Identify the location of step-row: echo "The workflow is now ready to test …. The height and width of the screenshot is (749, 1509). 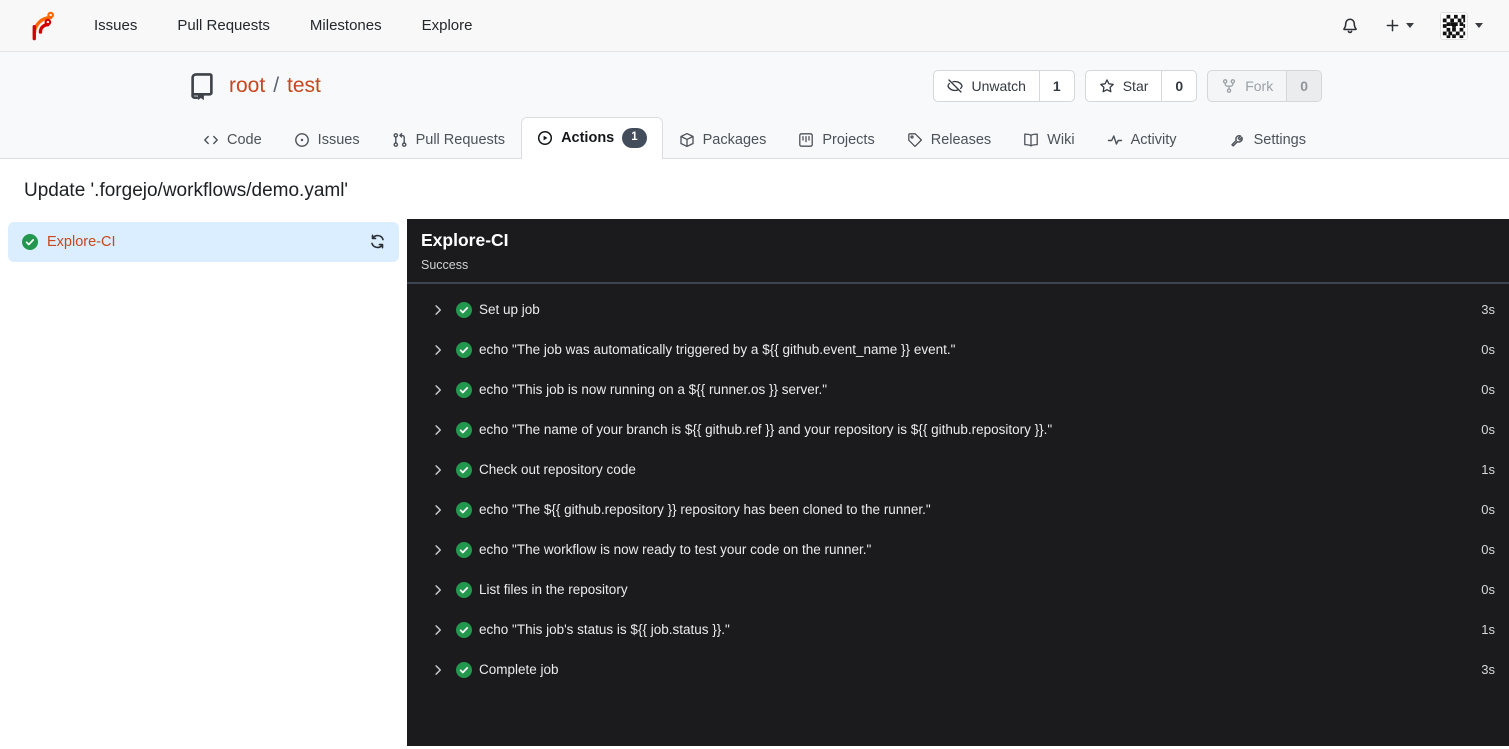
(958, 550).